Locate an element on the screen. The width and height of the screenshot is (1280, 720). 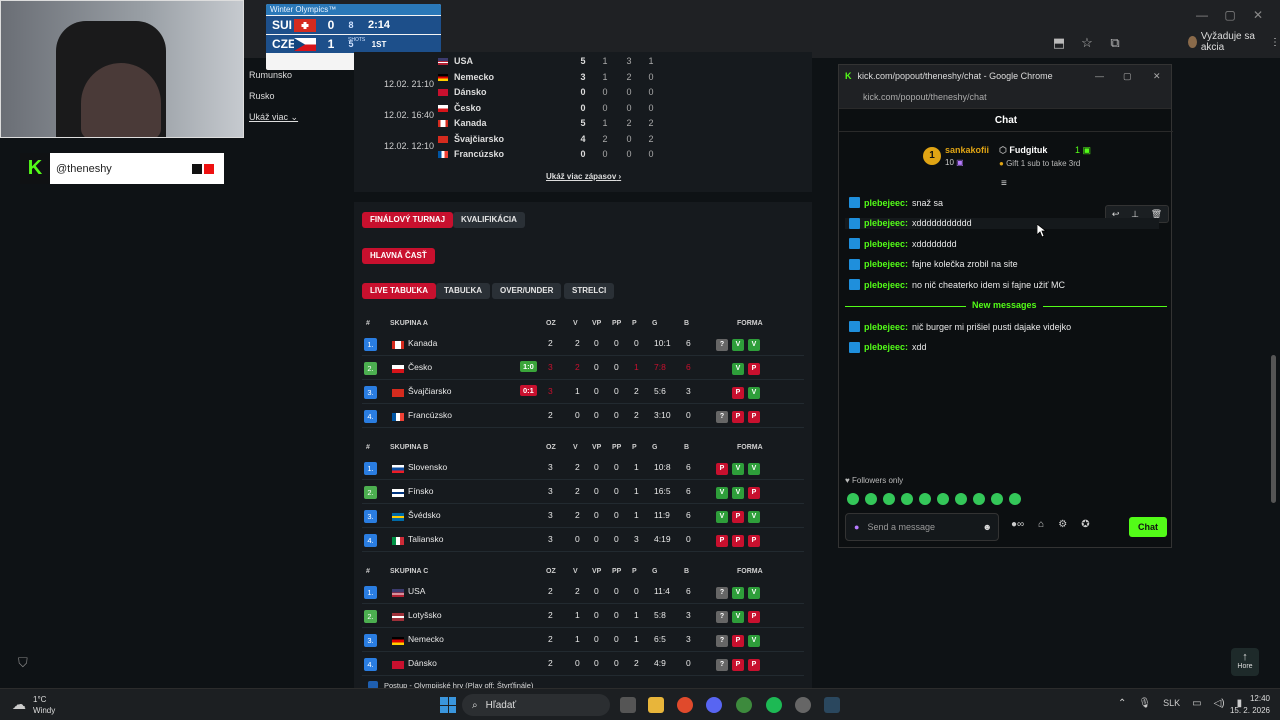
chevron-up-icon: ⌃ is located at coordinates (1122, 703).